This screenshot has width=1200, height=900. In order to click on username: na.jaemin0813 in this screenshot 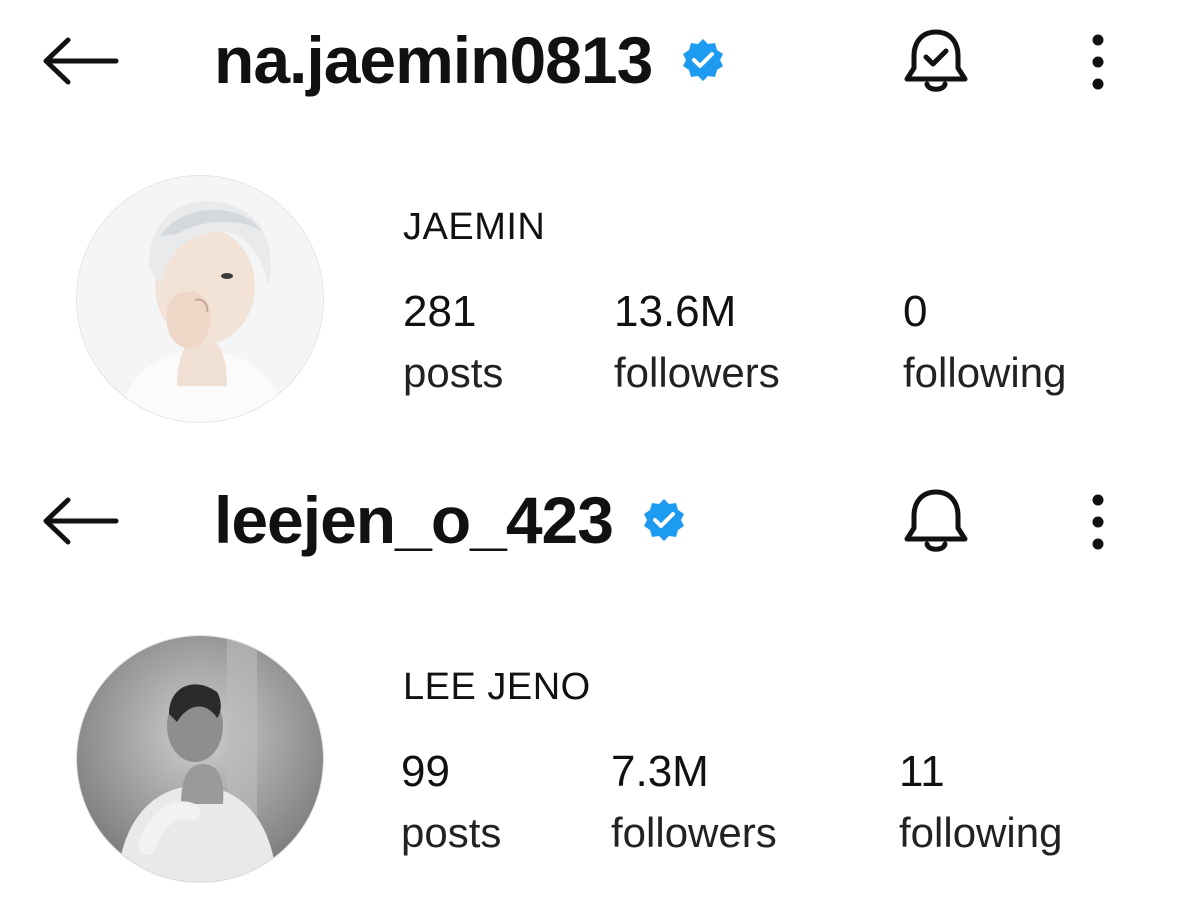, I will do `click(433, 60)`.